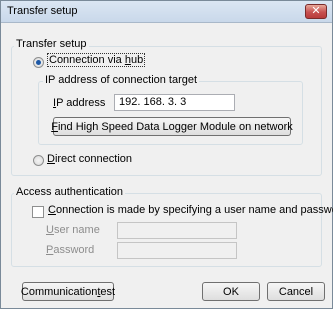  I want to click on direct-connection-radio, so click(38, 160).